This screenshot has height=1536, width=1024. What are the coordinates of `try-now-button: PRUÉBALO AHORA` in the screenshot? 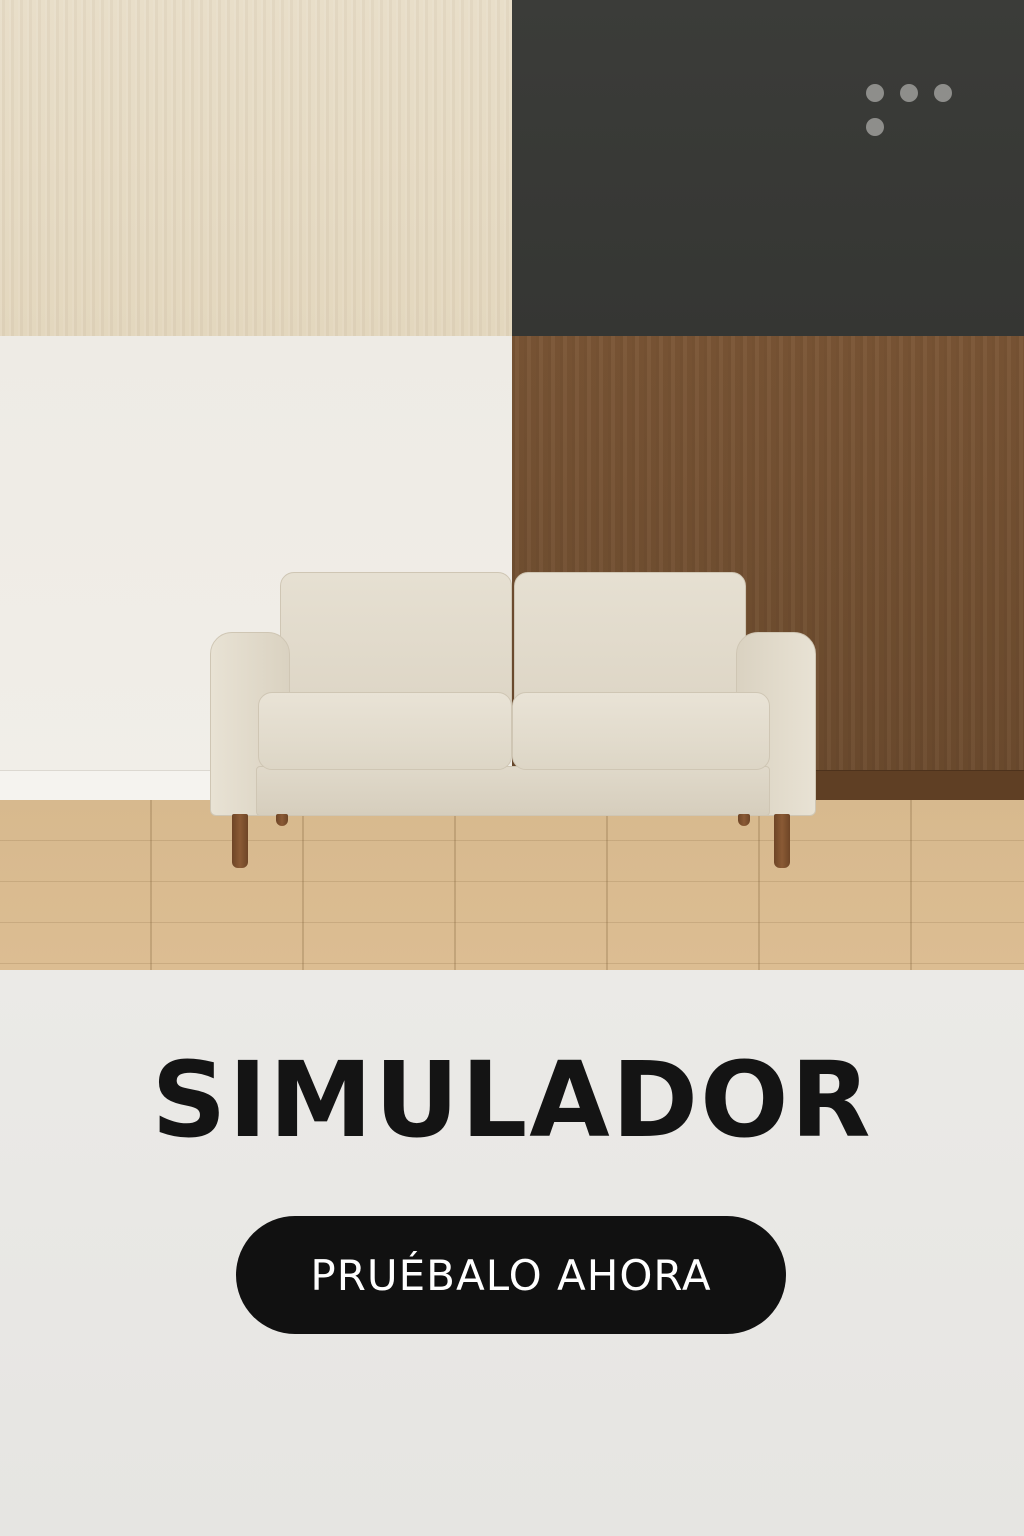 It's located at (511, 1275).